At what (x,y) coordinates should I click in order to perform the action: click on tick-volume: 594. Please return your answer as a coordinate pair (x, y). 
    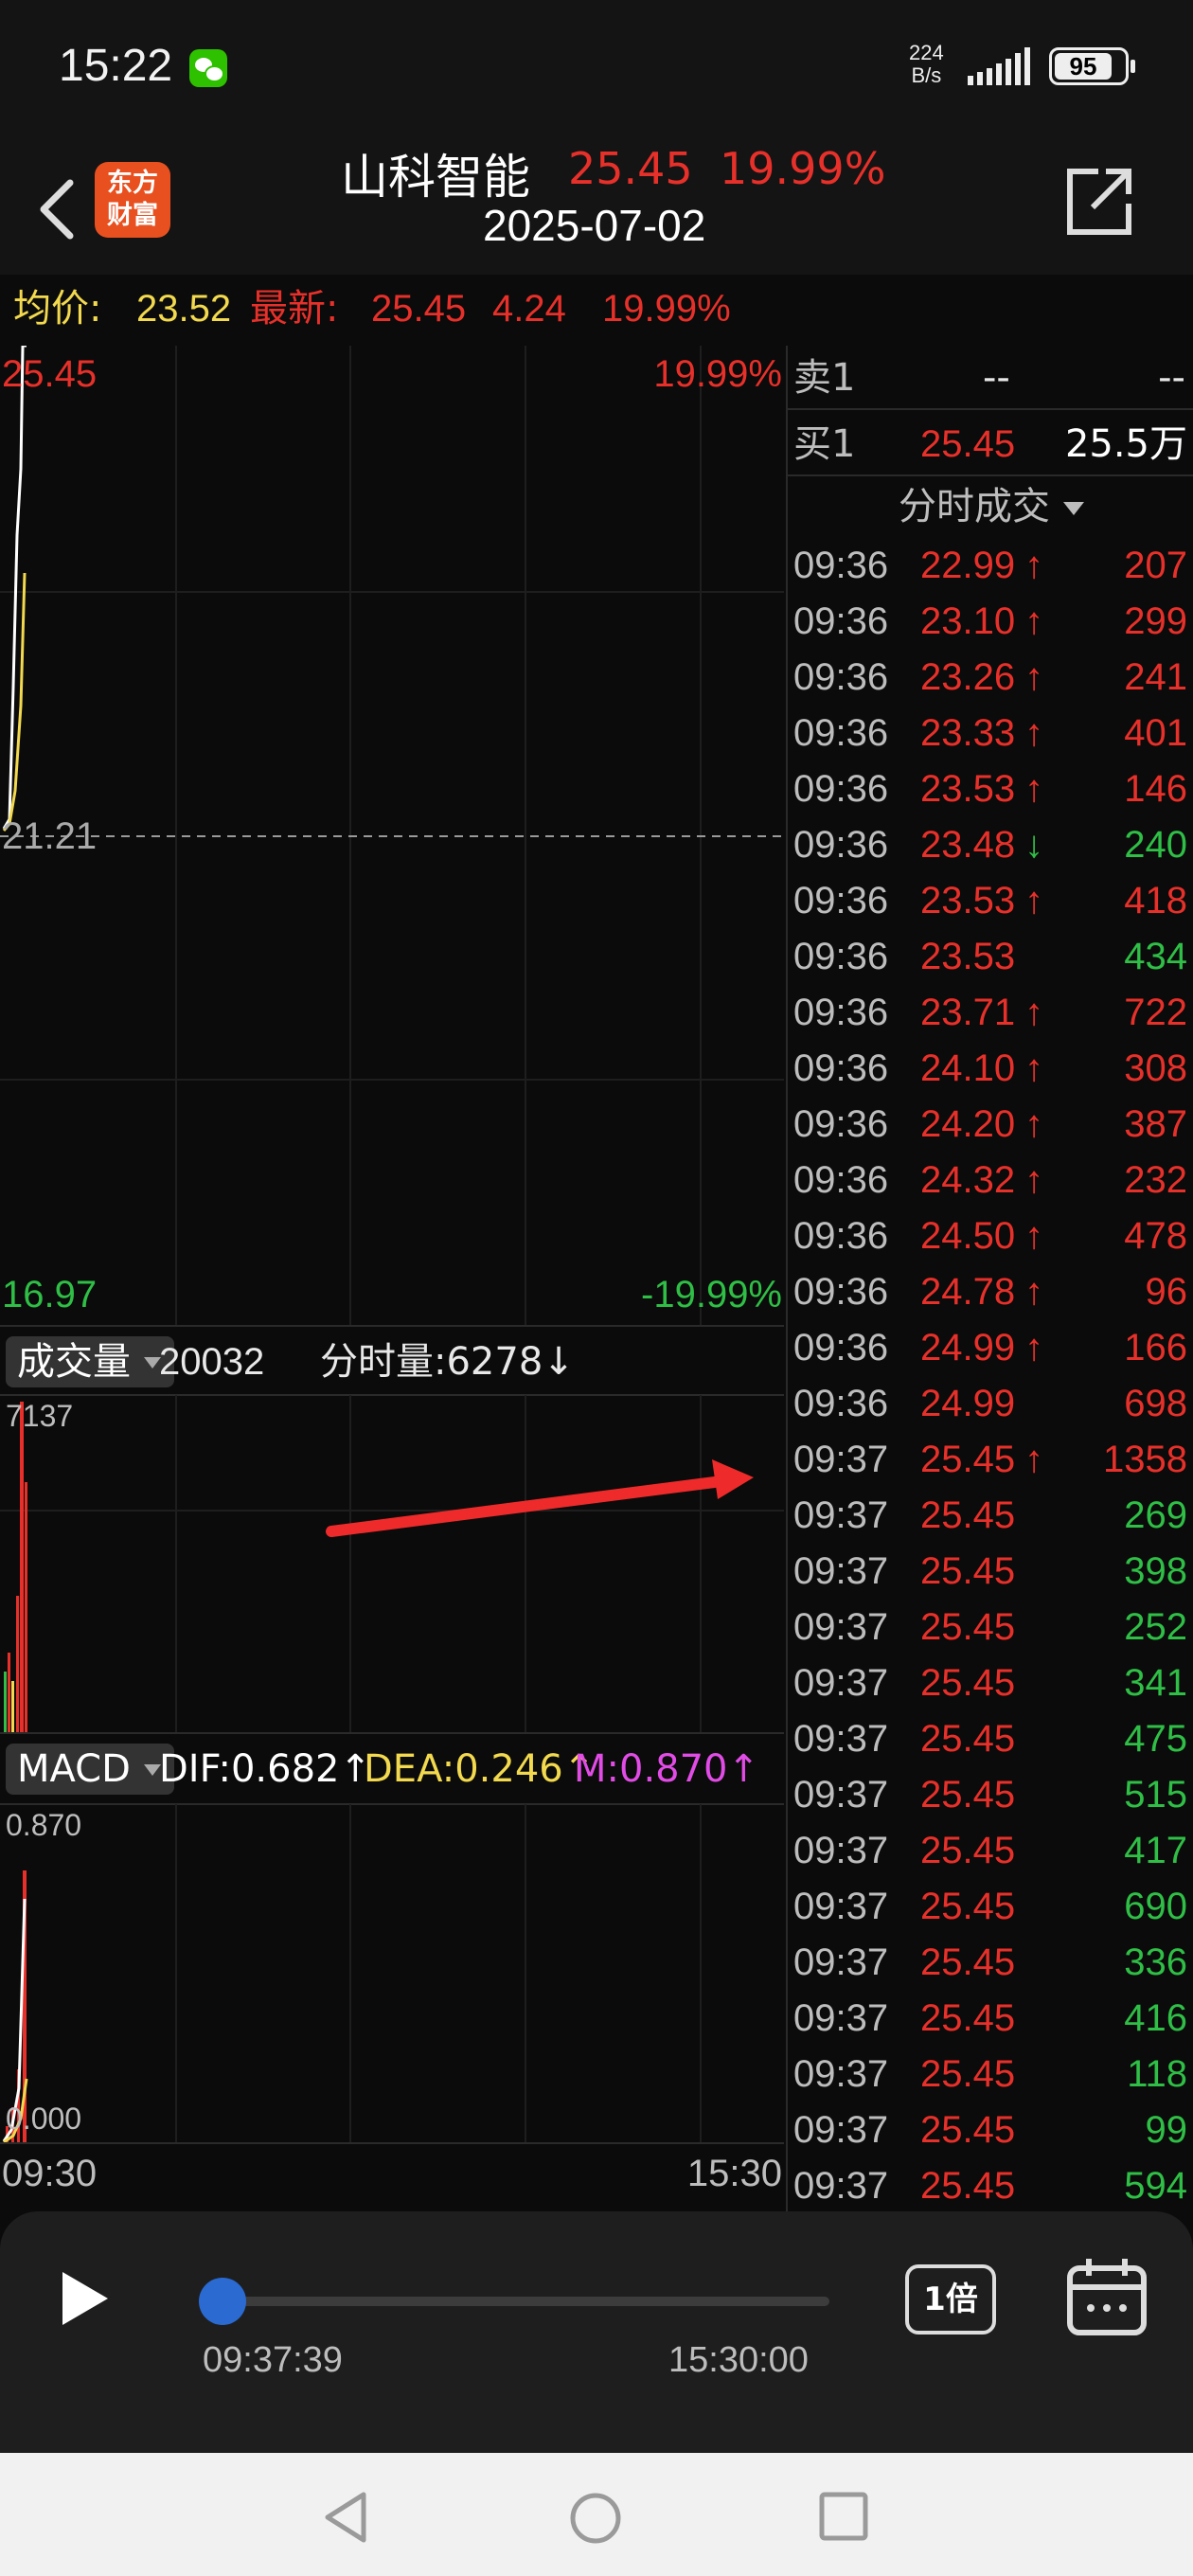
    Looking at the image, I should click on (1155, 2186).